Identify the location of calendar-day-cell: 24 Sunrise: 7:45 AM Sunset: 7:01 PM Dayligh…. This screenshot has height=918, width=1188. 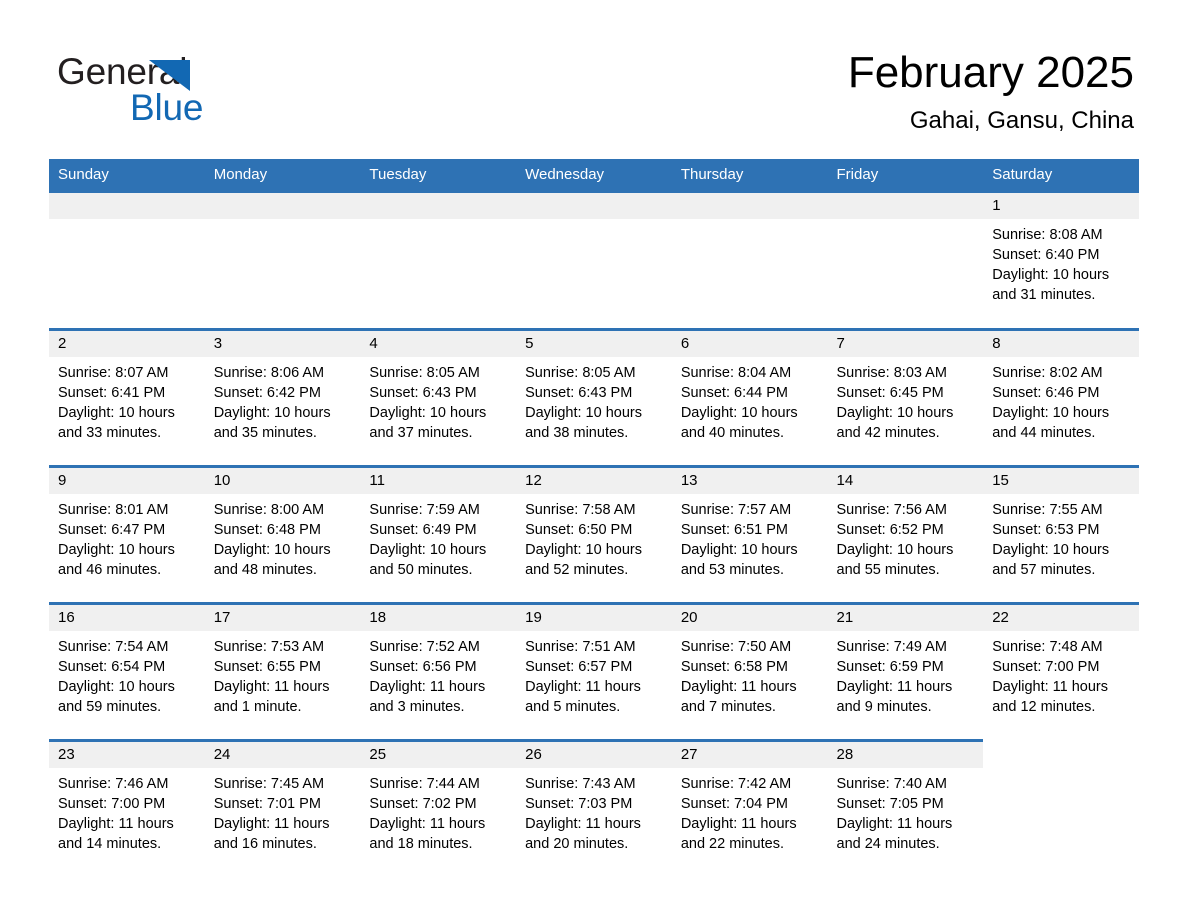
(282, 807).